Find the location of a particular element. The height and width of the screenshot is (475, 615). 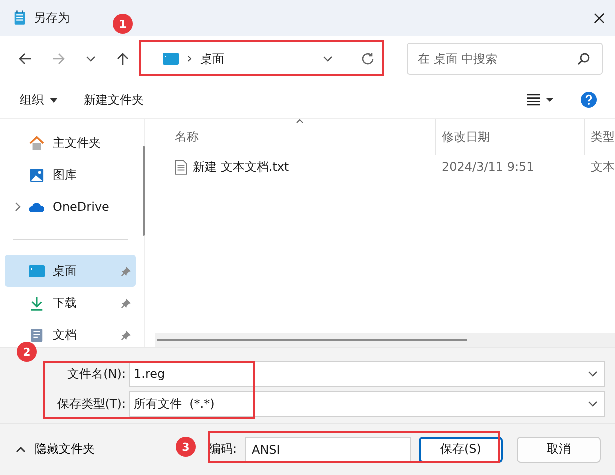

sidebar-item: 图库 is located at coordinates (70, 175).